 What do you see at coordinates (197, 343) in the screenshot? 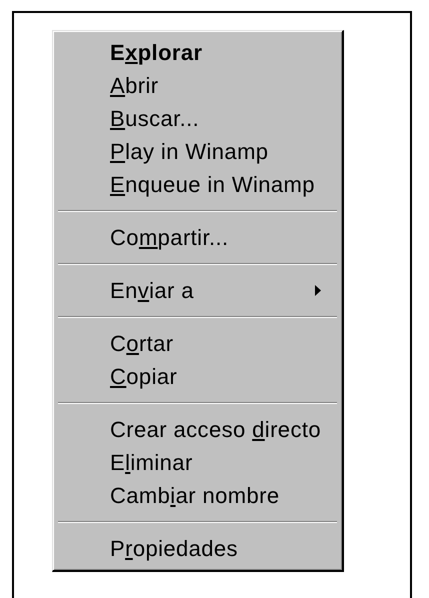
I see `menu-item: Cortar` at bounding box center [197, 343].